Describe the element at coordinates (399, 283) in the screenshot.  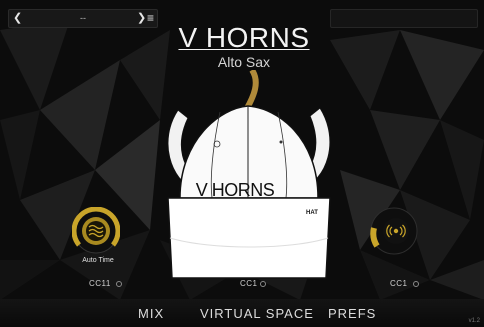
I see `cc-label-right: CC1` at that location.